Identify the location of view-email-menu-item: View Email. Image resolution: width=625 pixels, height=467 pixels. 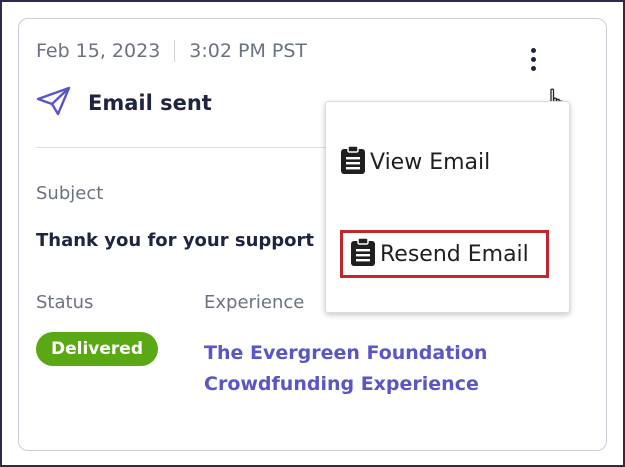
(415, 162).